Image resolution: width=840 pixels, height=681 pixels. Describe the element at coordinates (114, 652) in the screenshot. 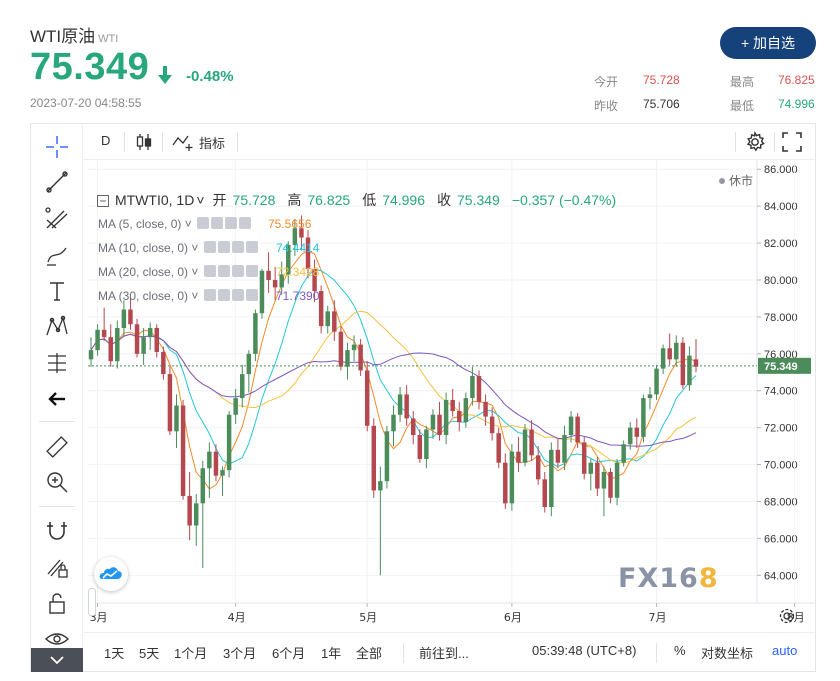

I see `range-1d: 1天` at that location.